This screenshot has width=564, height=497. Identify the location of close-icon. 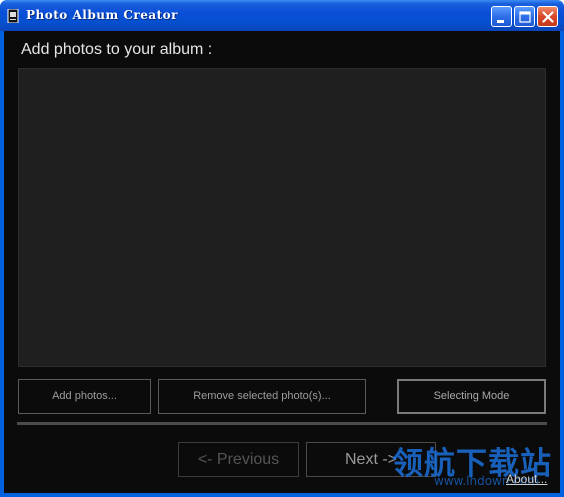
(548, 17).